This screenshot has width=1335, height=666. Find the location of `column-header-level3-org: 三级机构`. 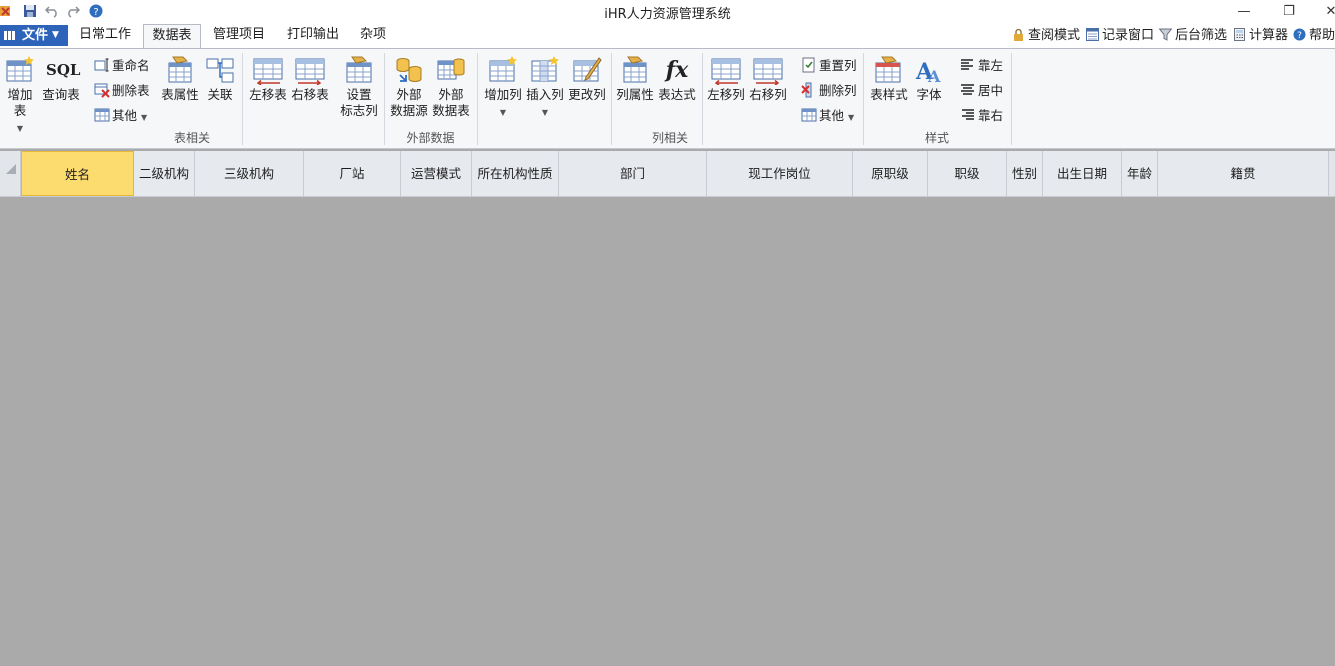

column-header-level3-org: 三级机构 is located at coordinates (249, 173).